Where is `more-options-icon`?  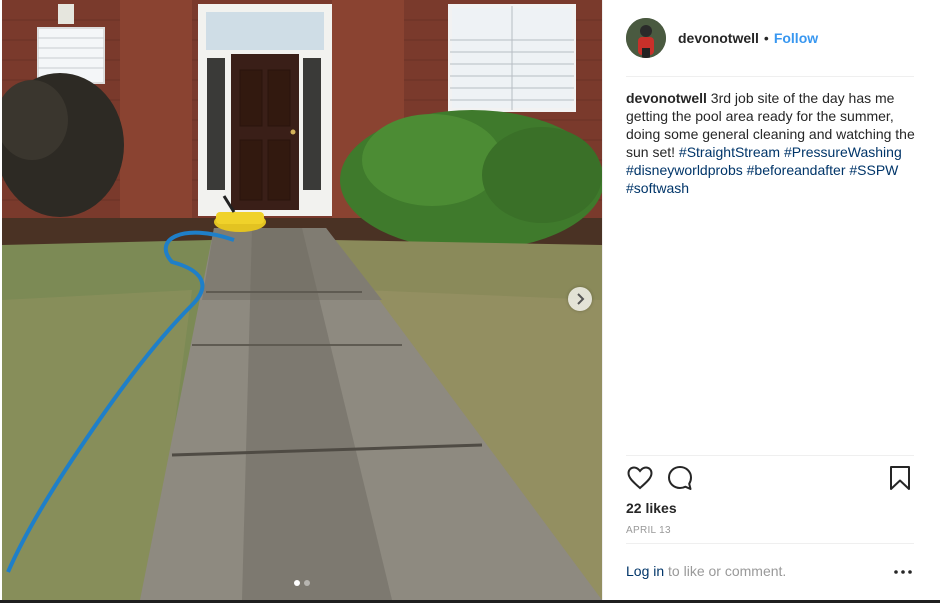
more-options-icon is located at coordinates (903, 572).